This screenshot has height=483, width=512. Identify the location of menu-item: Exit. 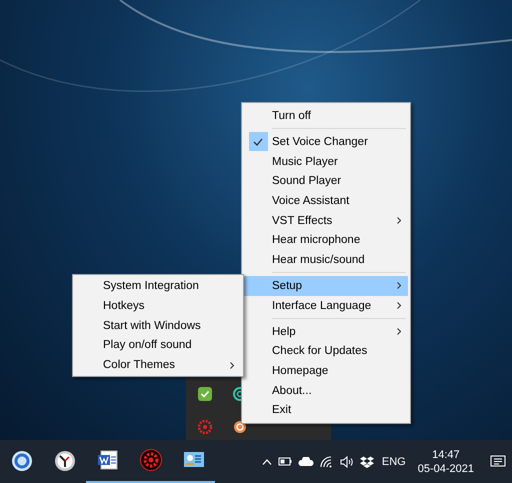
(326, 410).